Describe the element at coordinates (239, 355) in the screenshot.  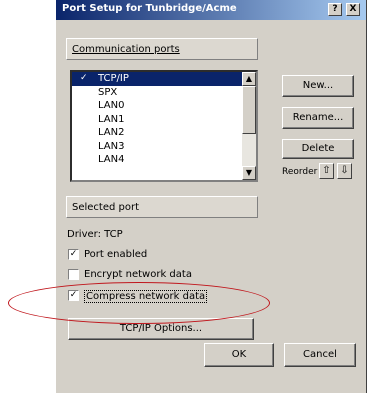
I see `ok-button: OK` at that location.